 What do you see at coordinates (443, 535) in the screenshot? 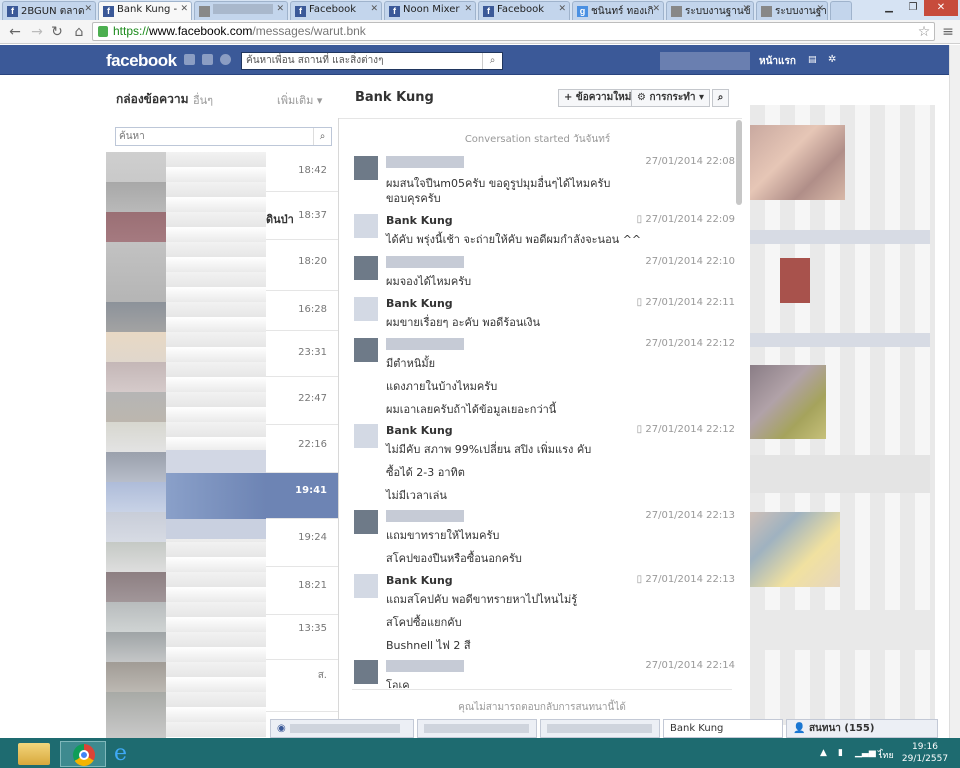
I see `message-text: แถมขาทรายให้ไหมครับ` at bounding box center [443, 535].